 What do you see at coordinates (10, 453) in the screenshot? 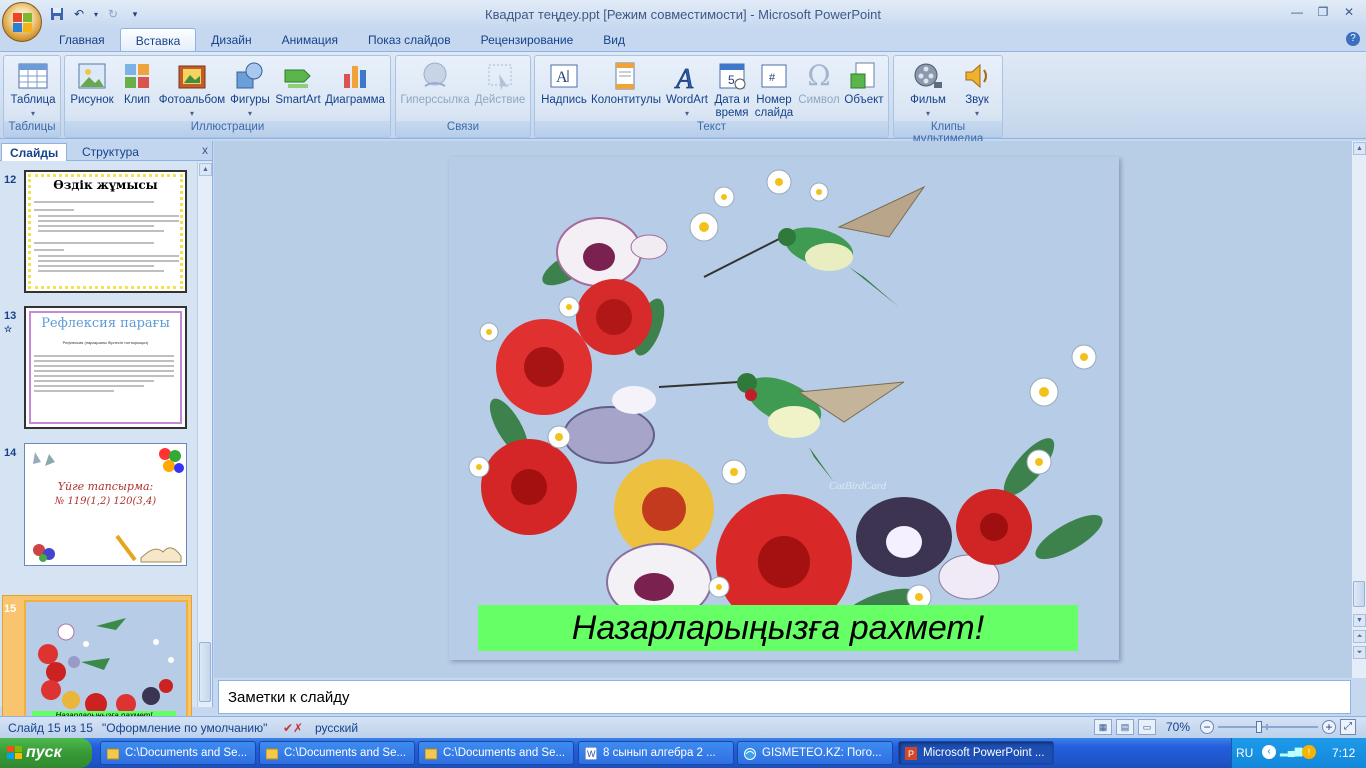
I see `slide-number: 14` at bounding box center [10, 453].